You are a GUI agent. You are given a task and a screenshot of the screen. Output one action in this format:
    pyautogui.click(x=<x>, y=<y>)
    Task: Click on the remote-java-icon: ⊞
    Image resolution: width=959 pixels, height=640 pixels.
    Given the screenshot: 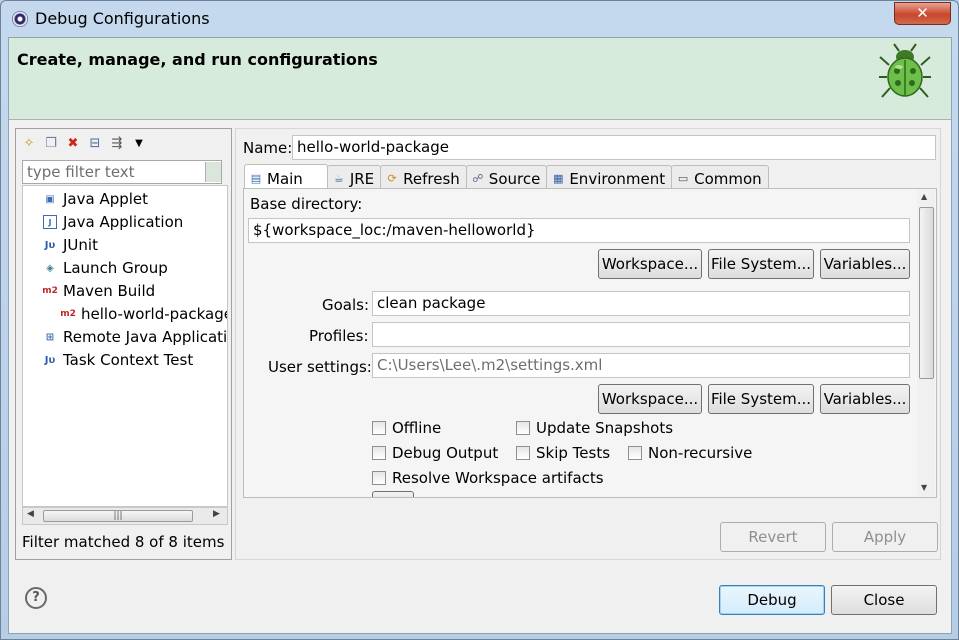 What is the action you would take?
    pyautogui.click(x=50, y=337)
    